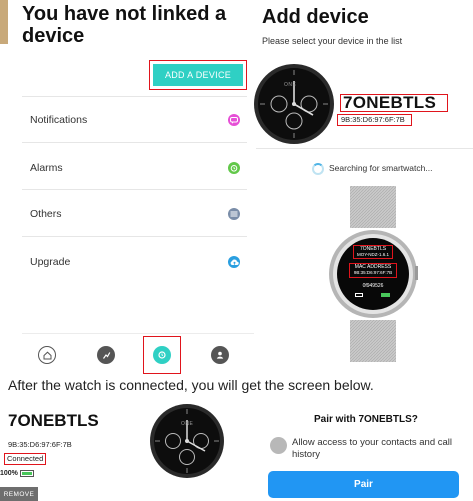 This screenshot has height=501, width=473. I want to click on watch-screen-mac: 9B:35:D6:97:6F:7B, so click(373, 272).